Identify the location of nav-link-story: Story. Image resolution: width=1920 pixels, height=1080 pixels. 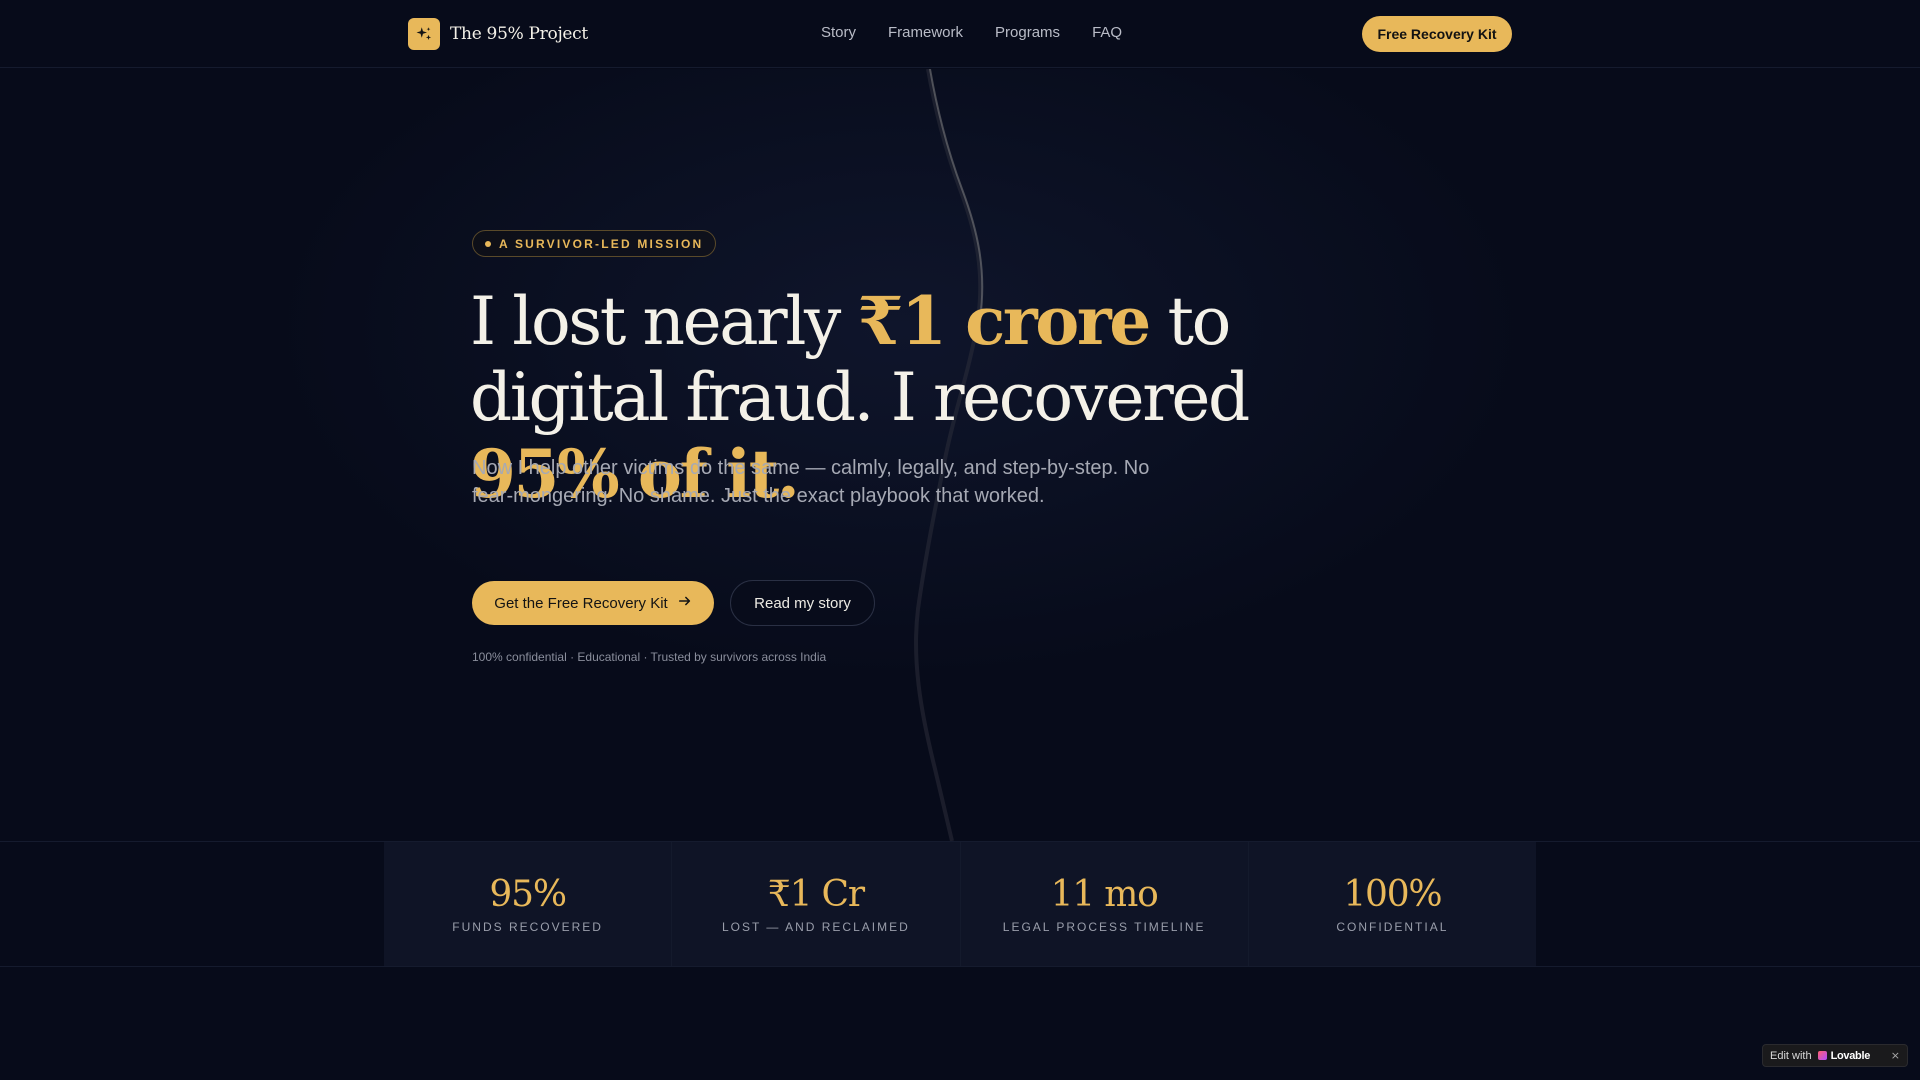
(838, 32).